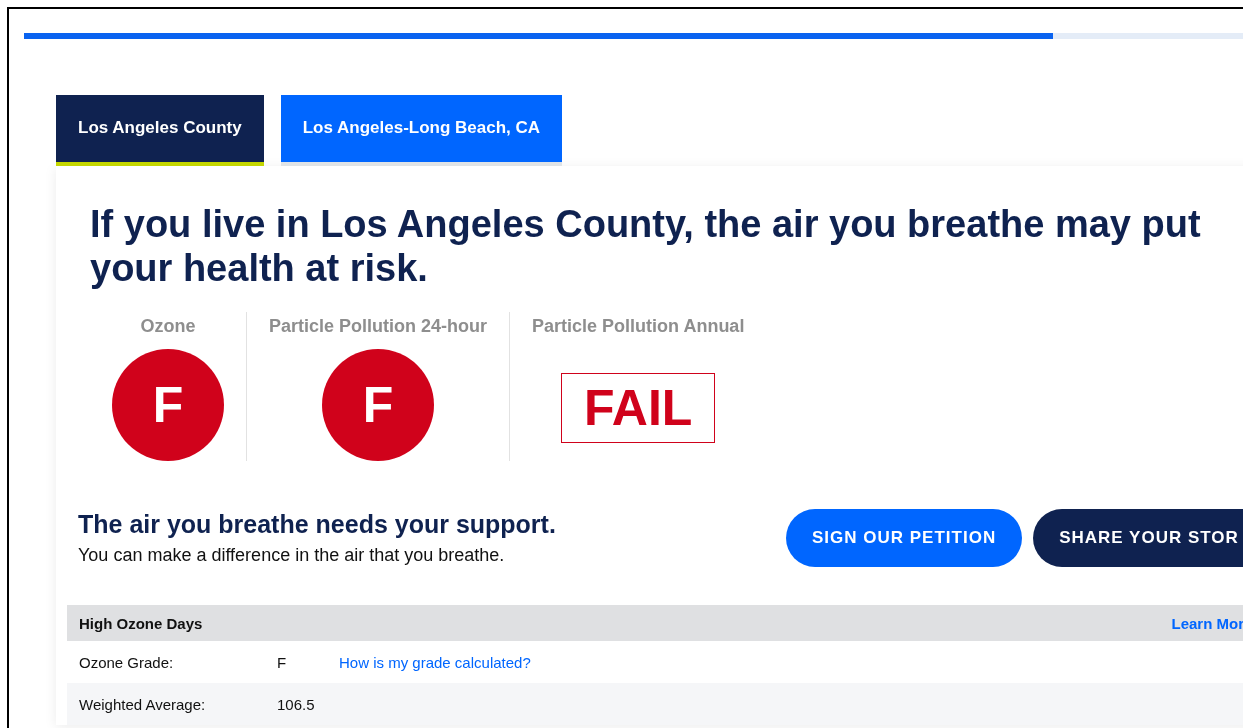 The height and width of the screenshot is (728, 1243). I want to click on support-text: You can make a difference in the air that you breathe., so click(292, 555).